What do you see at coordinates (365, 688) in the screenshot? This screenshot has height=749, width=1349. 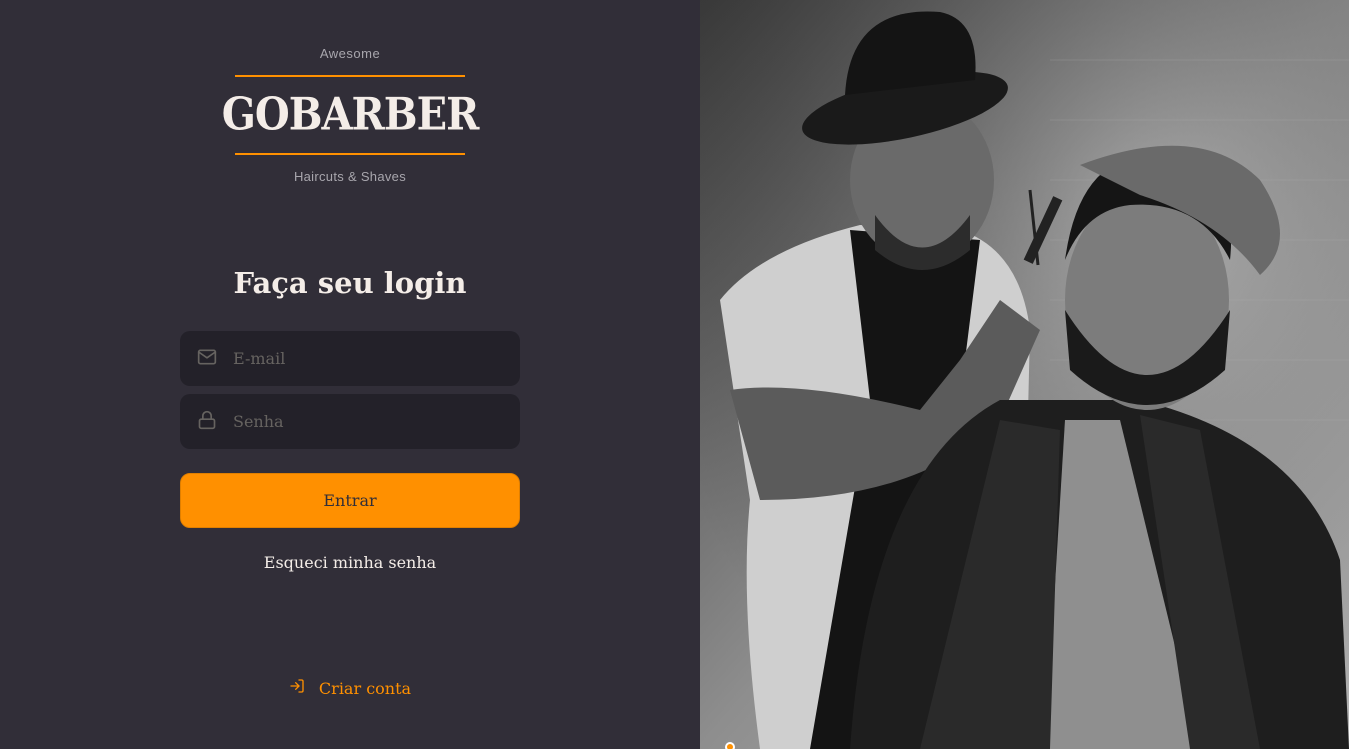 I see `create-account-label: Criar conta` at bounding box center [365, 688].